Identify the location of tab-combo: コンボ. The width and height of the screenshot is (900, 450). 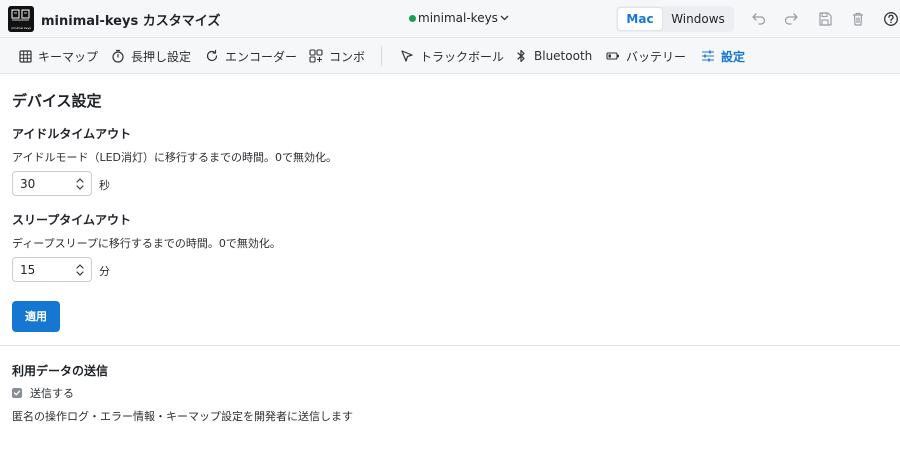
(337, 56).